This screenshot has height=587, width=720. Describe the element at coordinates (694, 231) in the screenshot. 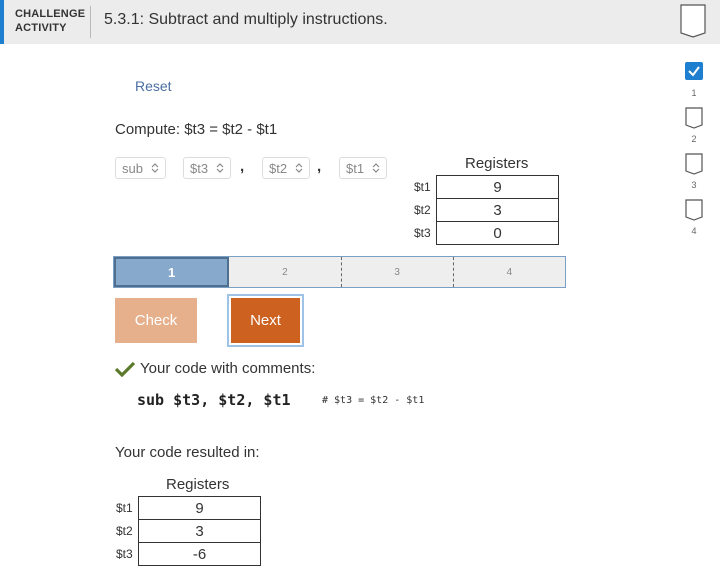

I see `level-number: 4` at that location.